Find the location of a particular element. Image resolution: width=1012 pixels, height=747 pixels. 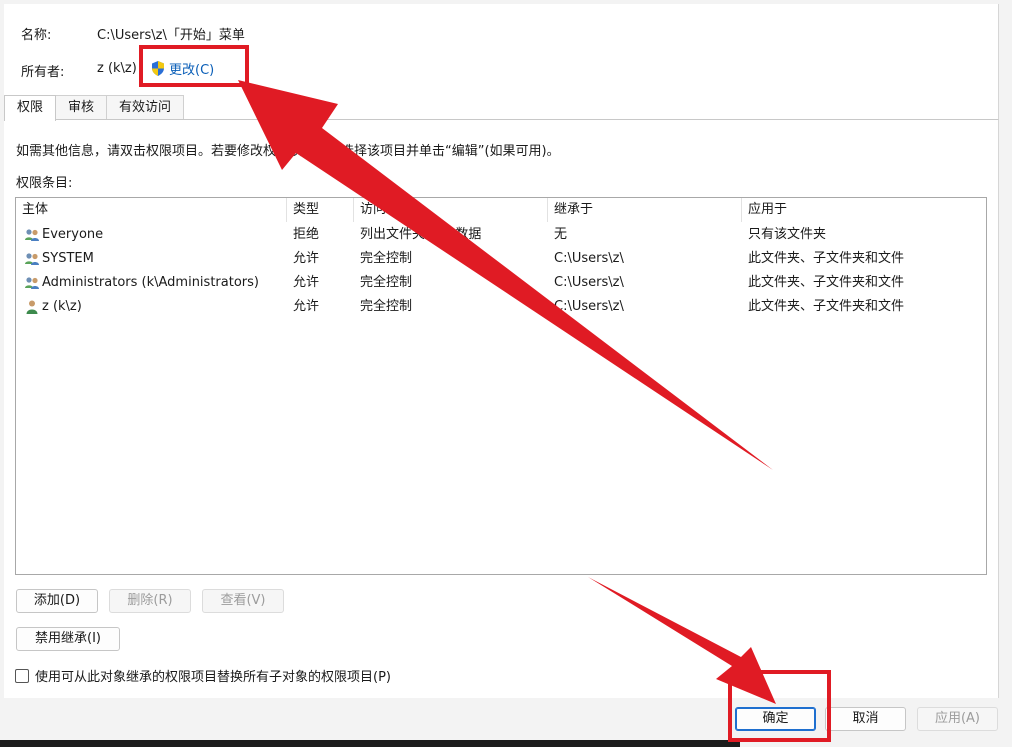

column-access: 访问 is located at coordinates (451, 210).